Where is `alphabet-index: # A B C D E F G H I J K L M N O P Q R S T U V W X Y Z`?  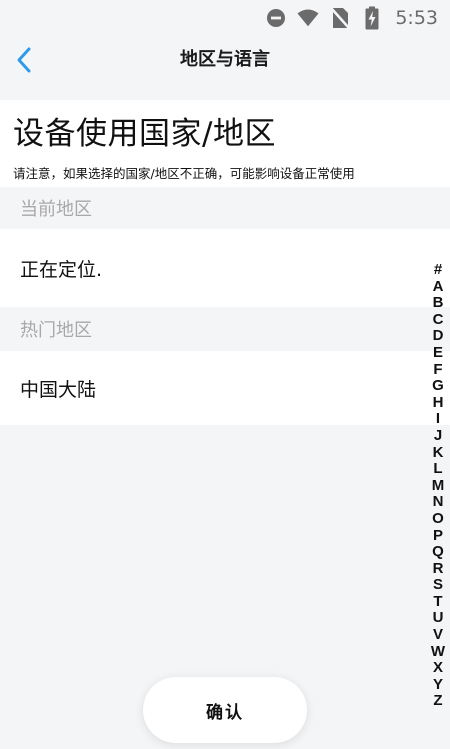 alphabet-index: # A B C D E F G H I J K L M N O P Q R S T U V W X Y Z is located at coordinates (438, 485).